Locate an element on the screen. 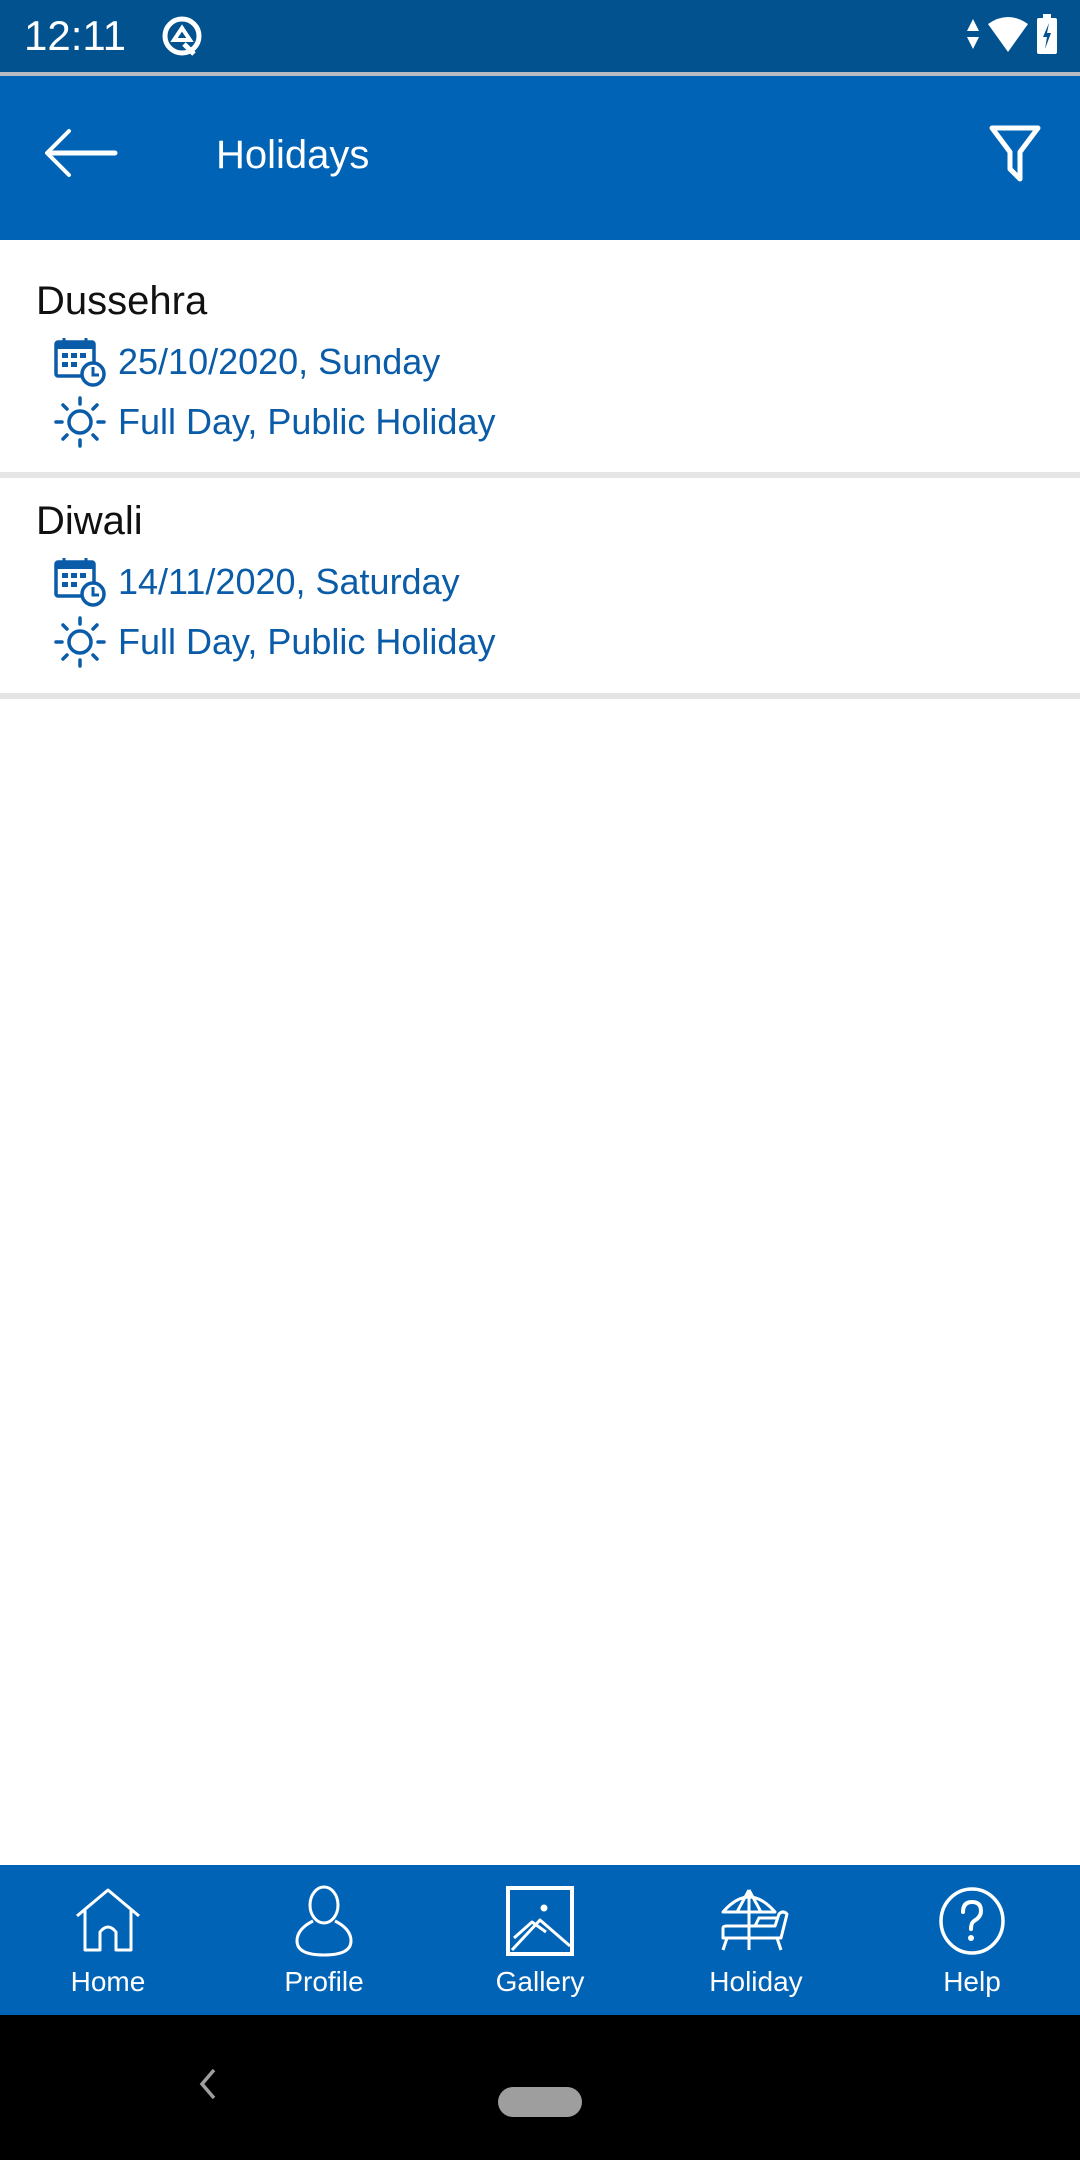 Image resolution: width=1080 pixels, height=2160 pixels. nav-label: Profile is located at coordinates (324, 1981).